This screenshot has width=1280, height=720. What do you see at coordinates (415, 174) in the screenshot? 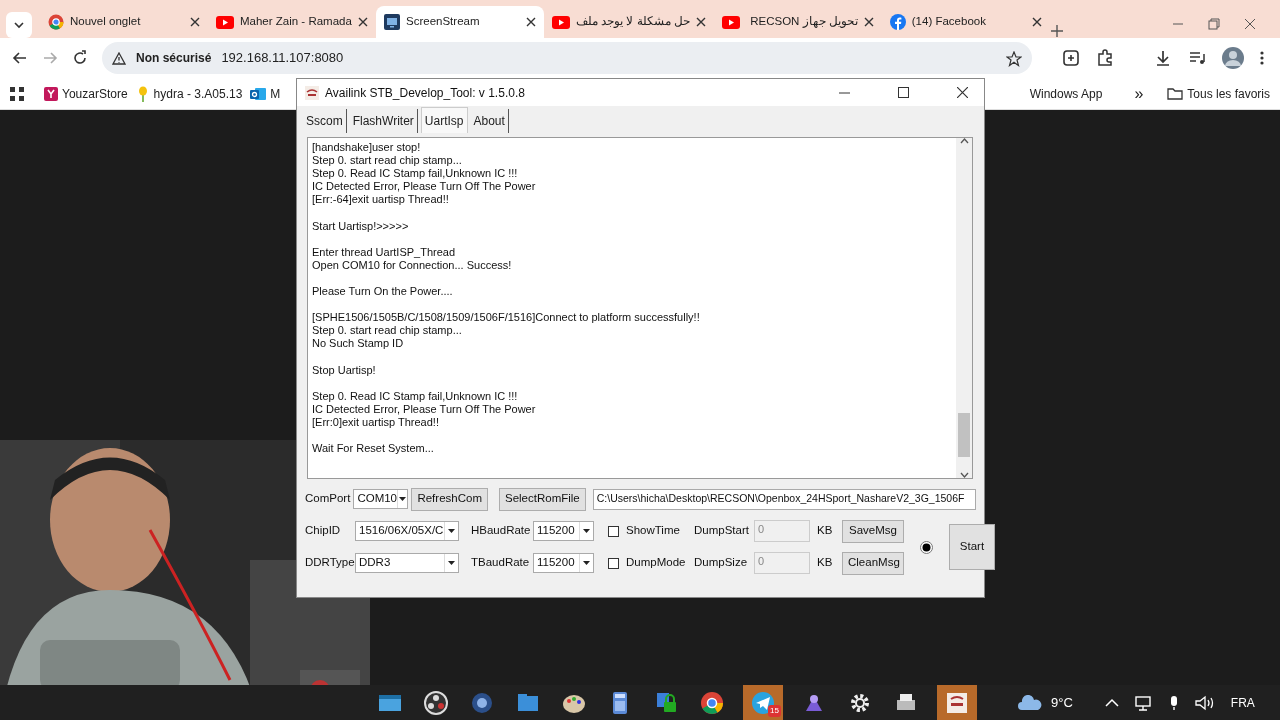
I see `log-line: Step 0. Read IC Stamp fail,Unknown IC !!!` at bounding box center [415, 174].